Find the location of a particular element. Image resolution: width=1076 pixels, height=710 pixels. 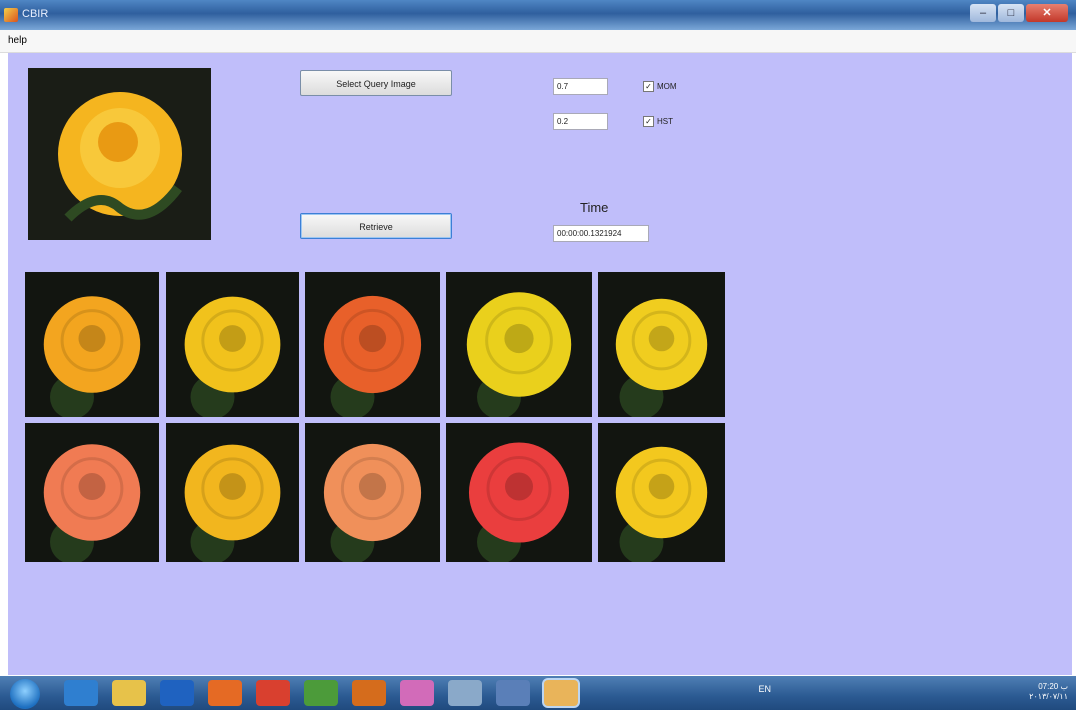

weight-field-1: 0.7 is located at coordinates (580, 86).